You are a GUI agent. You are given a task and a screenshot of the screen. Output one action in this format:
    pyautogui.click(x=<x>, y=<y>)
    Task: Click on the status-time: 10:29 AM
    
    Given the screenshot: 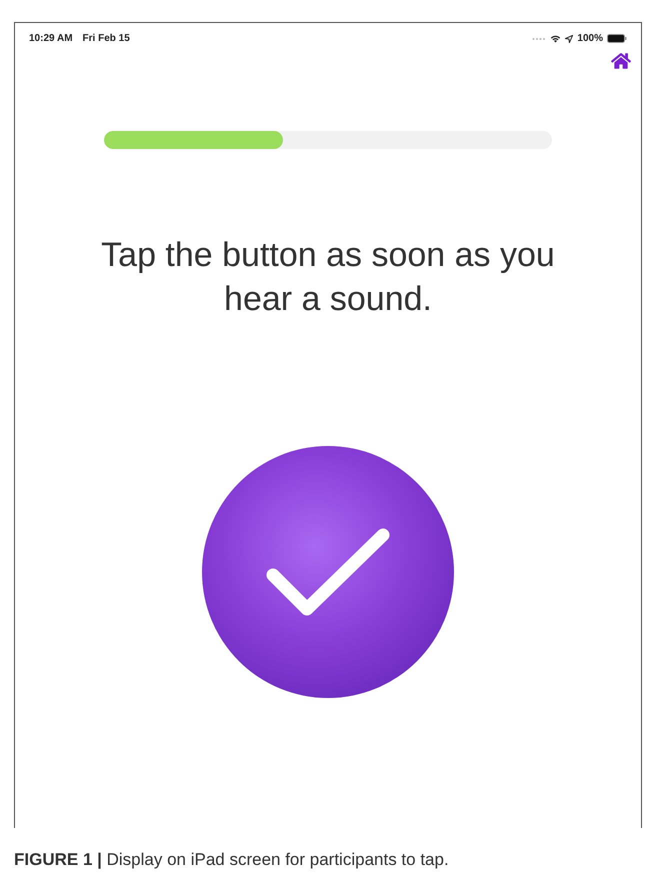 What is the action you would take?
    pyautogui.click(x=51, y=39)
    